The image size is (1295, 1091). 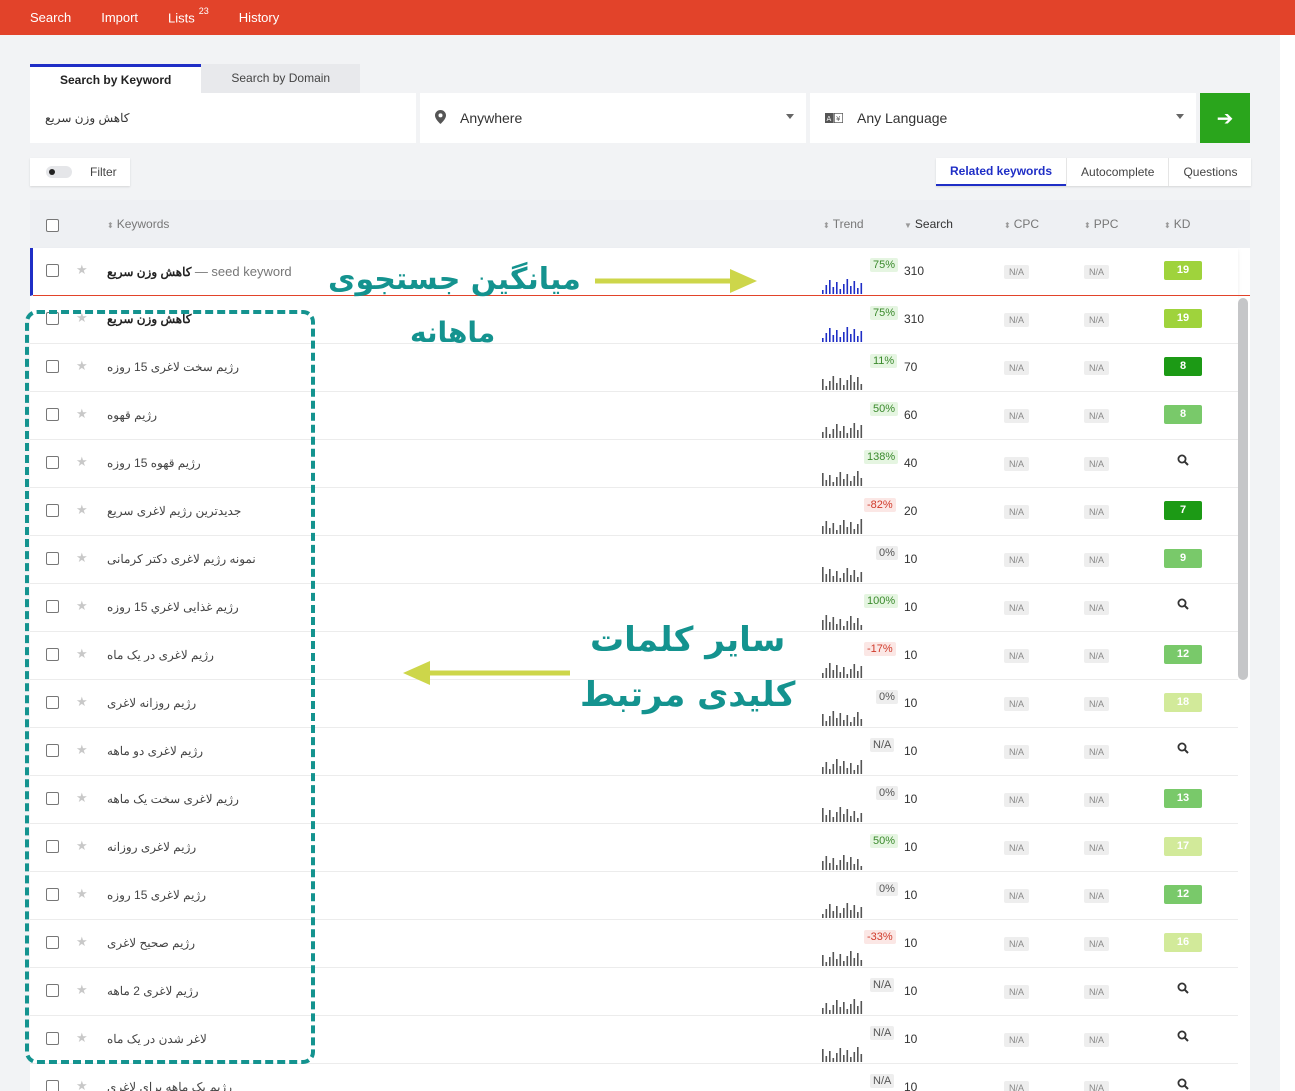 What do you see at coordinates (1003, 118) in the screenshot?
I see `language-select: A ¥ Any Language` at bounding box center [1003, 118].